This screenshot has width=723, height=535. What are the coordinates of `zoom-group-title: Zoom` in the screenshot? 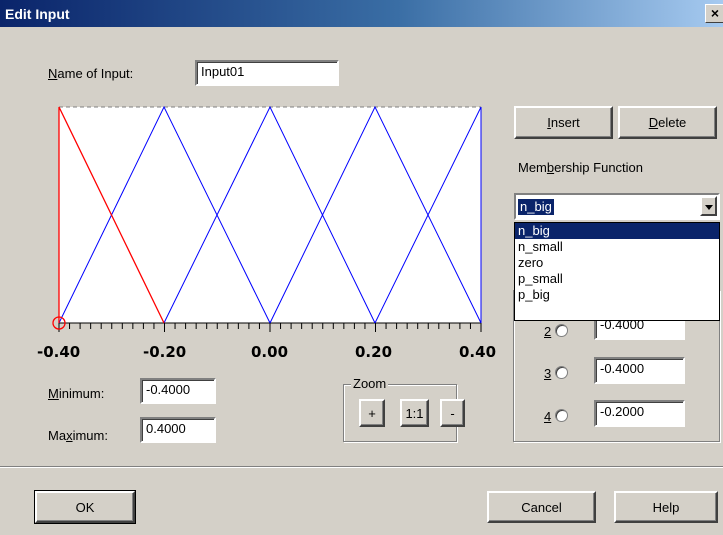 It's located at (370, 383).